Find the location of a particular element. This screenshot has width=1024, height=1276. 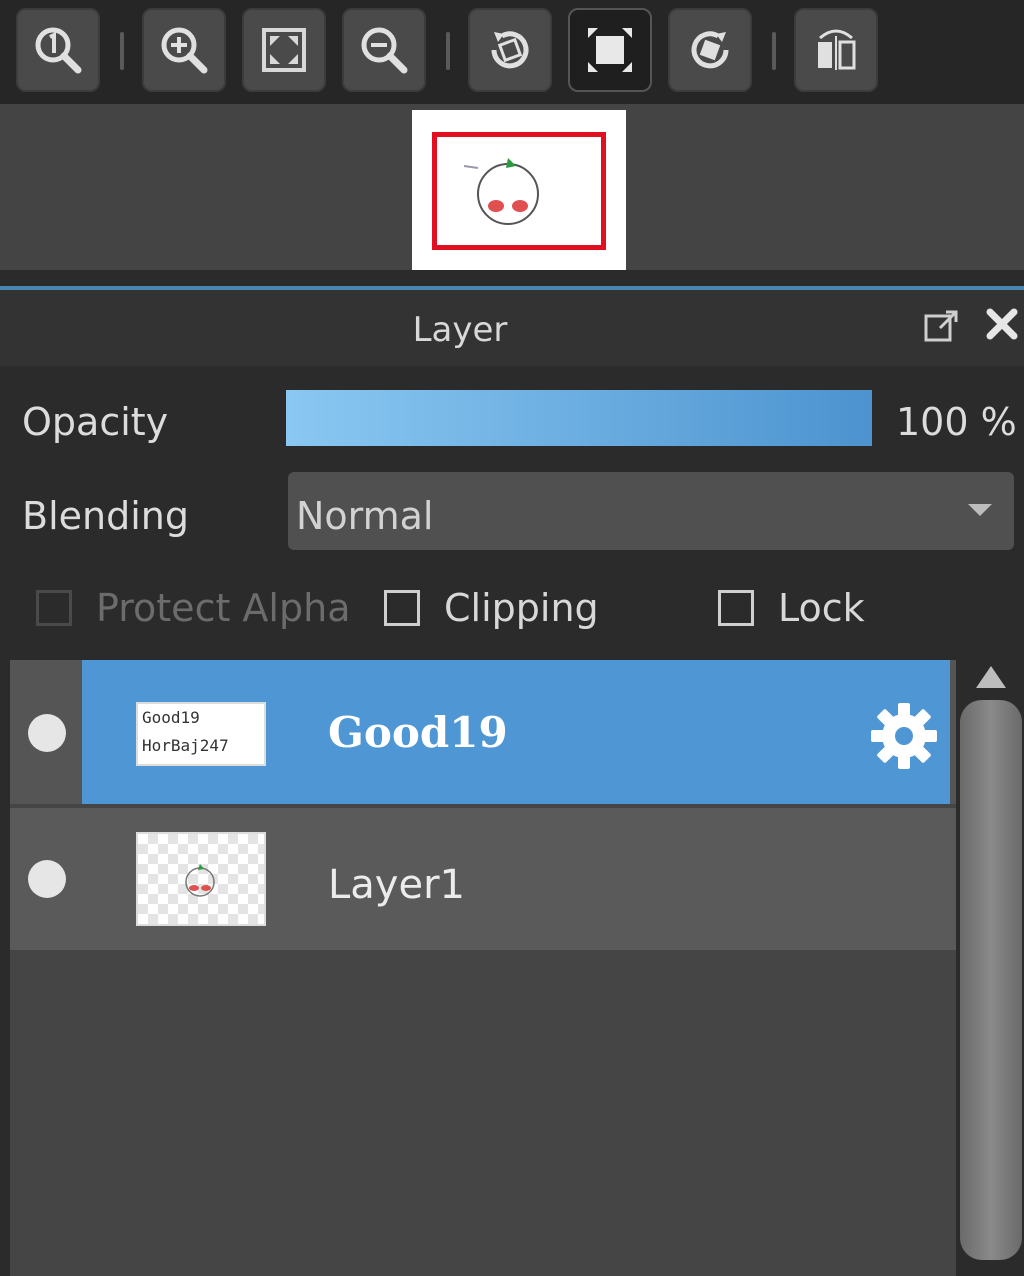

protect-alpha-checkbox: Protect Alpha is located at coordinates (193, 608).